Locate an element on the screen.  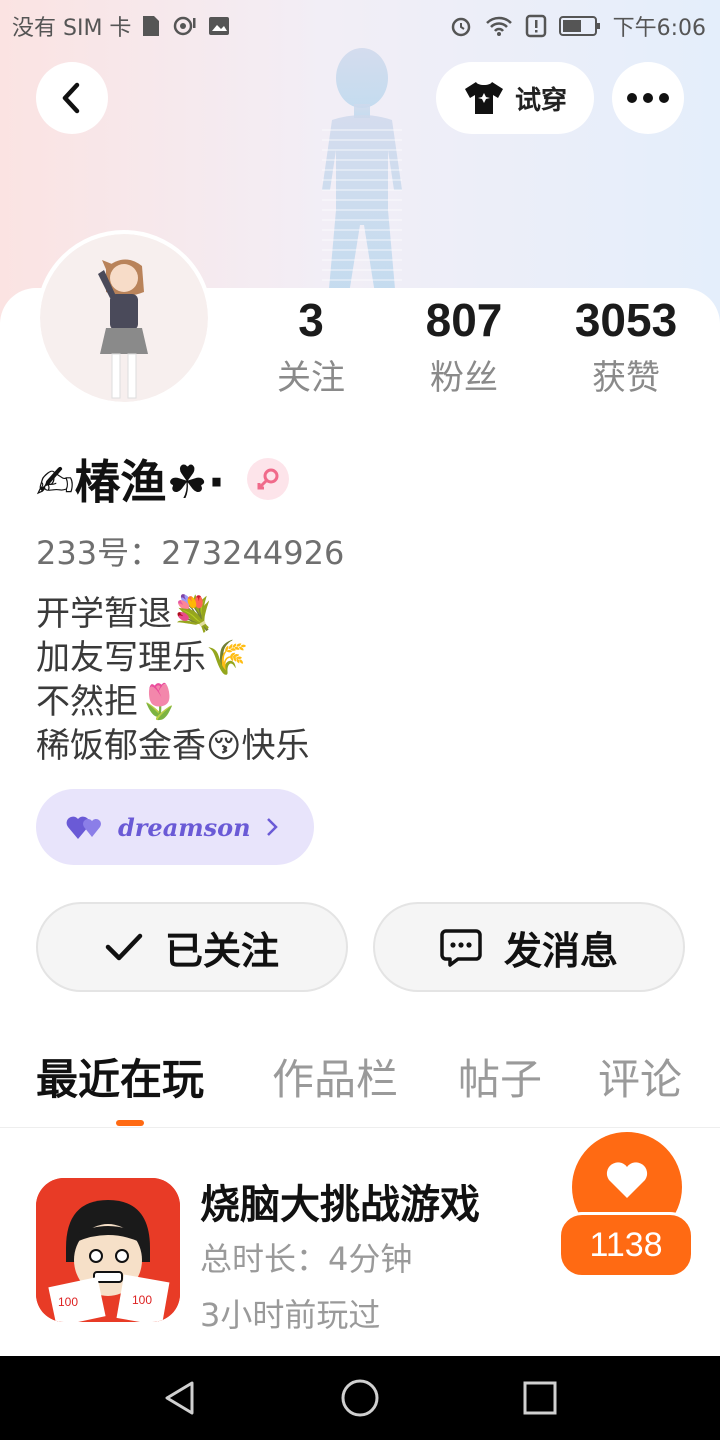
play-duration: 总时长：4分钟 is located at coordinates (306, 1259).